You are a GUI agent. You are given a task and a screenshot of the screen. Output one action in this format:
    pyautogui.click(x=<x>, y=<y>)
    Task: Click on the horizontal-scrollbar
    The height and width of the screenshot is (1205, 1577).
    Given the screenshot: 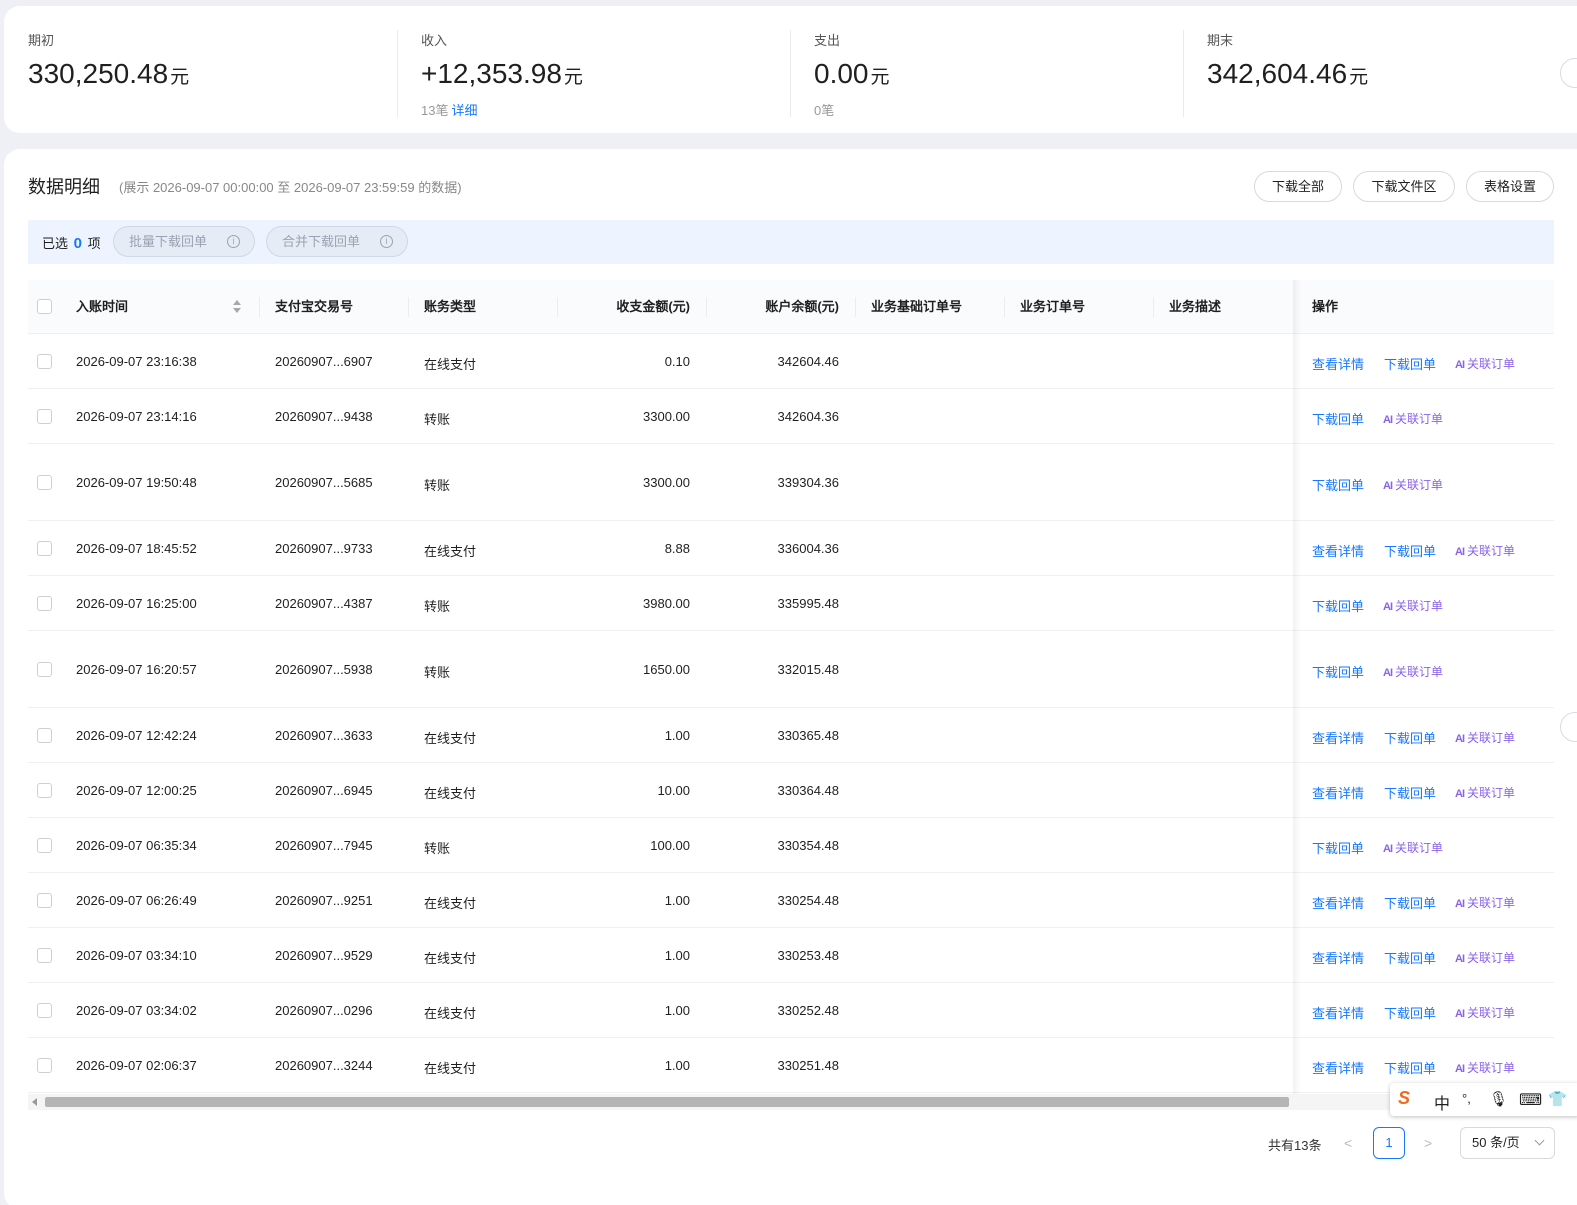 What is the action you would take?
    pyautogui.click(x=791, y=1102)
    